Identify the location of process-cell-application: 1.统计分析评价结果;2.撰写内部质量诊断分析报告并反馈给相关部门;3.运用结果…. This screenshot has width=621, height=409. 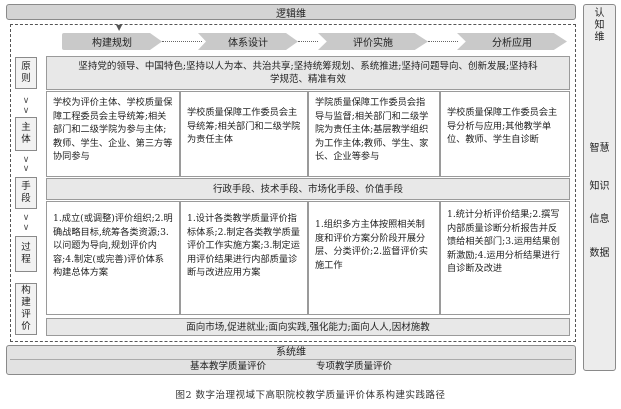
(505, 258).